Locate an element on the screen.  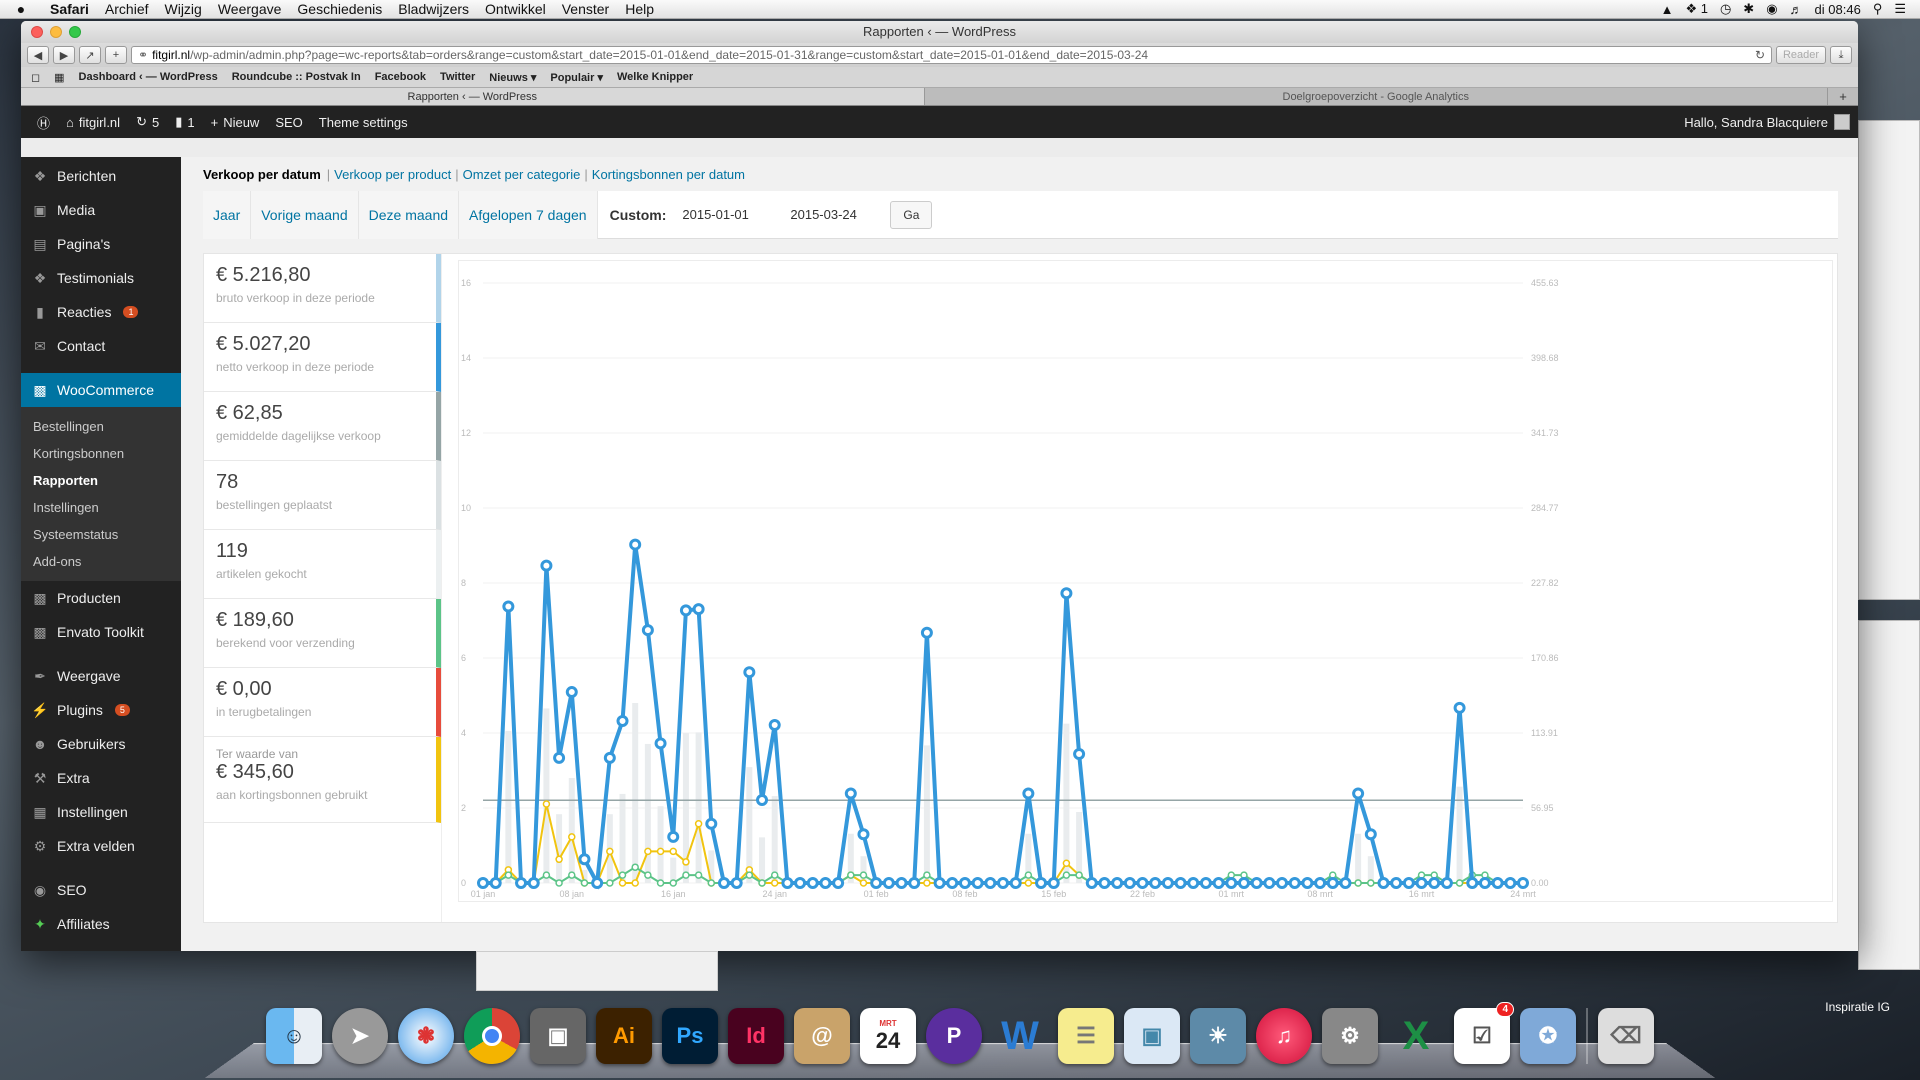
legend-item-orders: 78 bestellingen geplaatst is located at coordinates (322, 495).